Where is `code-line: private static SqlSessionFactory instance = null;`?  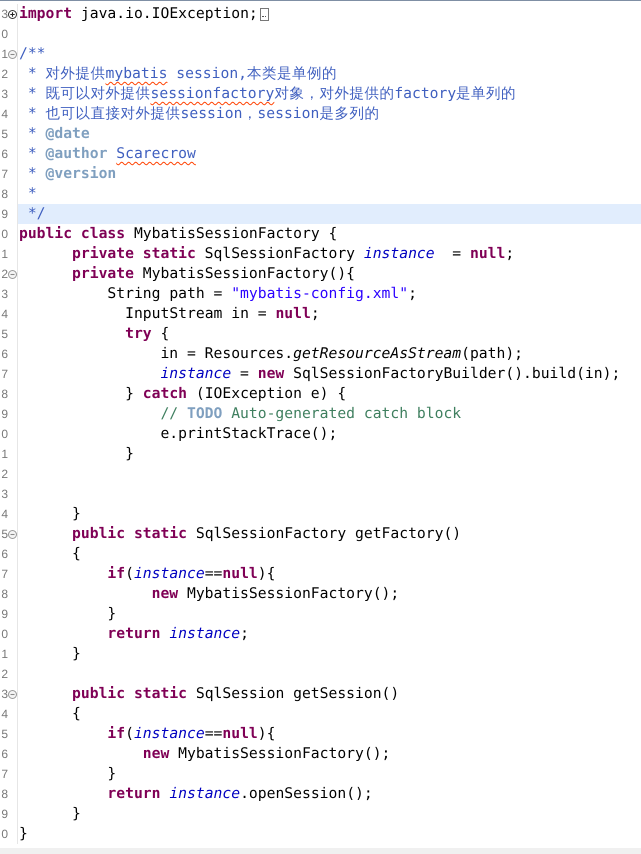 code-line: private static SqlSessionFactory instance = null; is located at coordinates (293, 254).